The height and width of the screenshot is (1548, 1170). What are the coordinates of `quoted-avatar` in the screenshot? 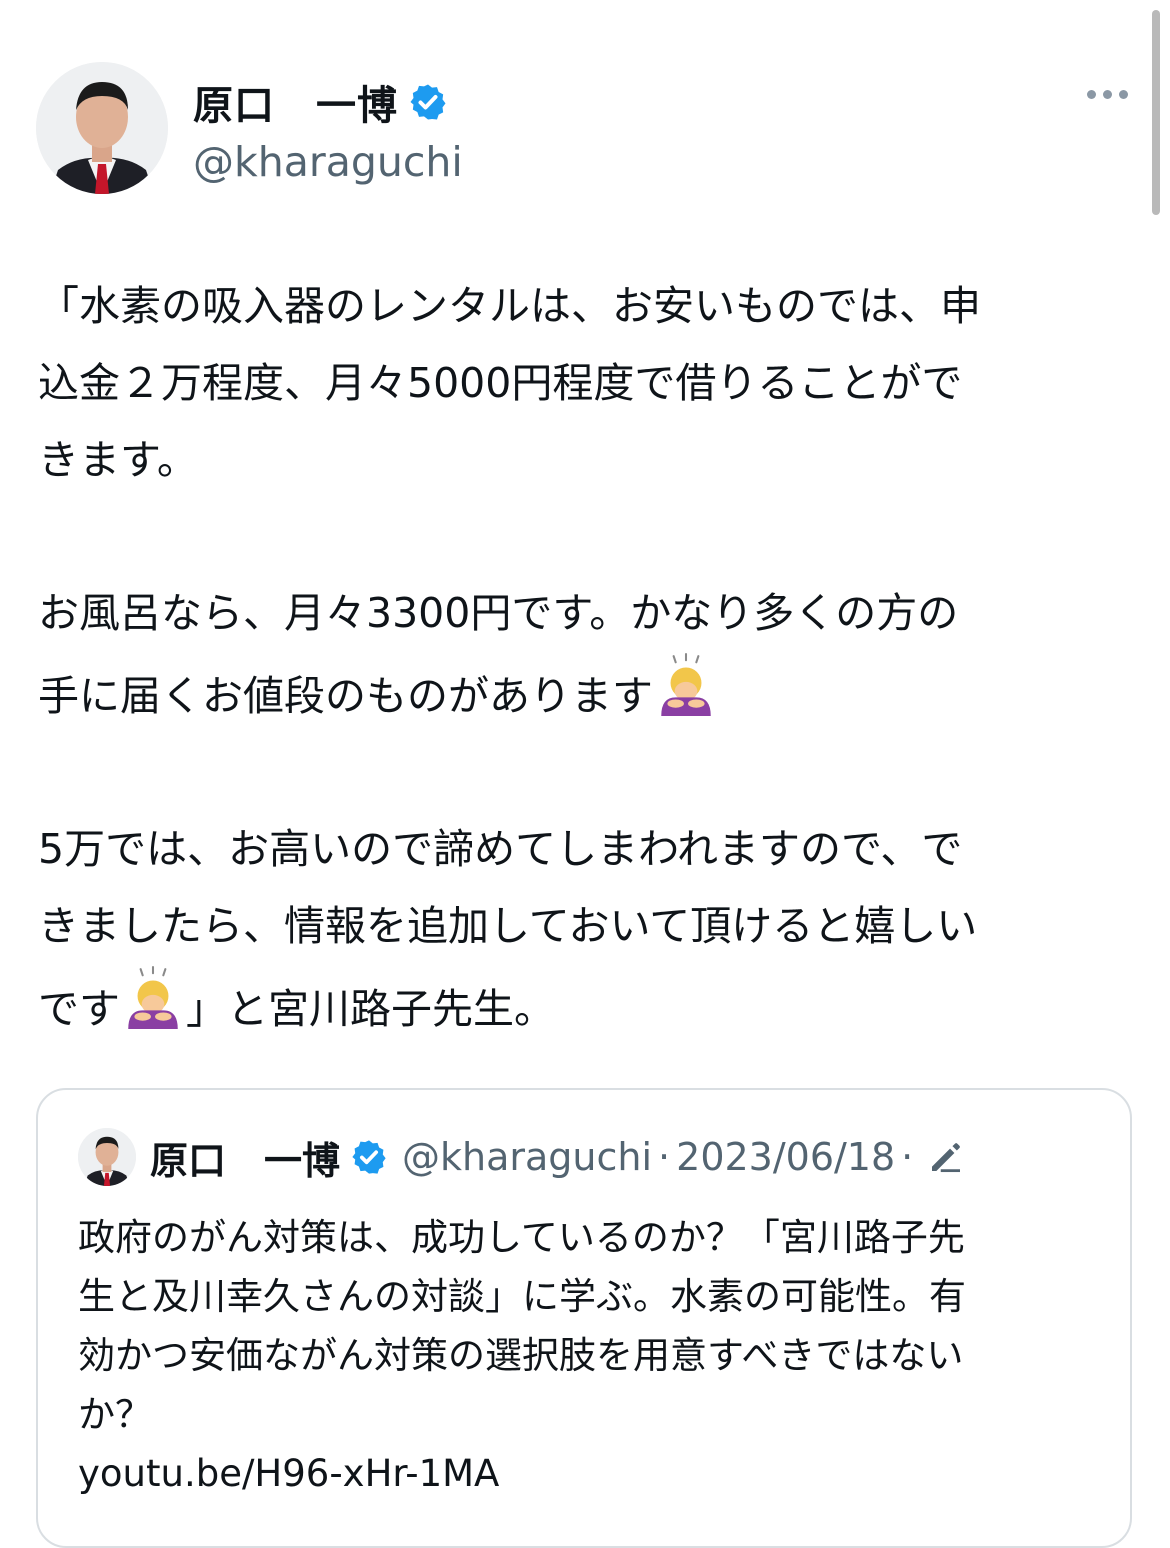 It's located at (107, 1157).